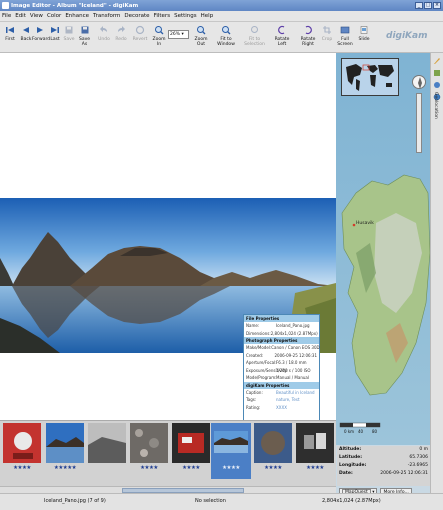  I want to click on thumbnail-scrollbar, so click(168, 489).